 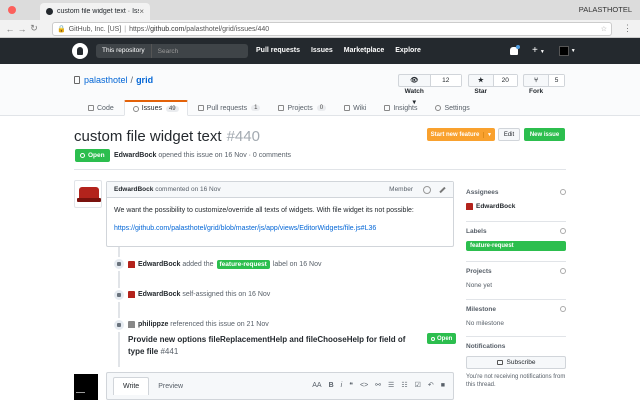 What do you see at coordinates (198, 264) in the screenshot?
I see `event-text: added the` at bounding box center [198, 264].